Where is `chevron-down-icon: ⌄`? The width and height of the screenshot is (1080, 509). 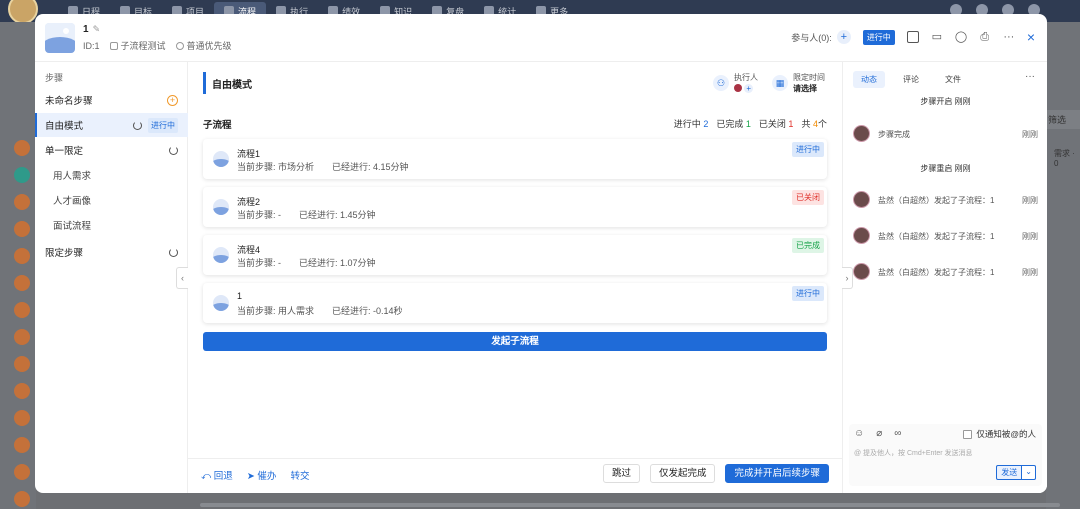
chevron-down-icon: ⌄ is located at coordinates (1029, 472).